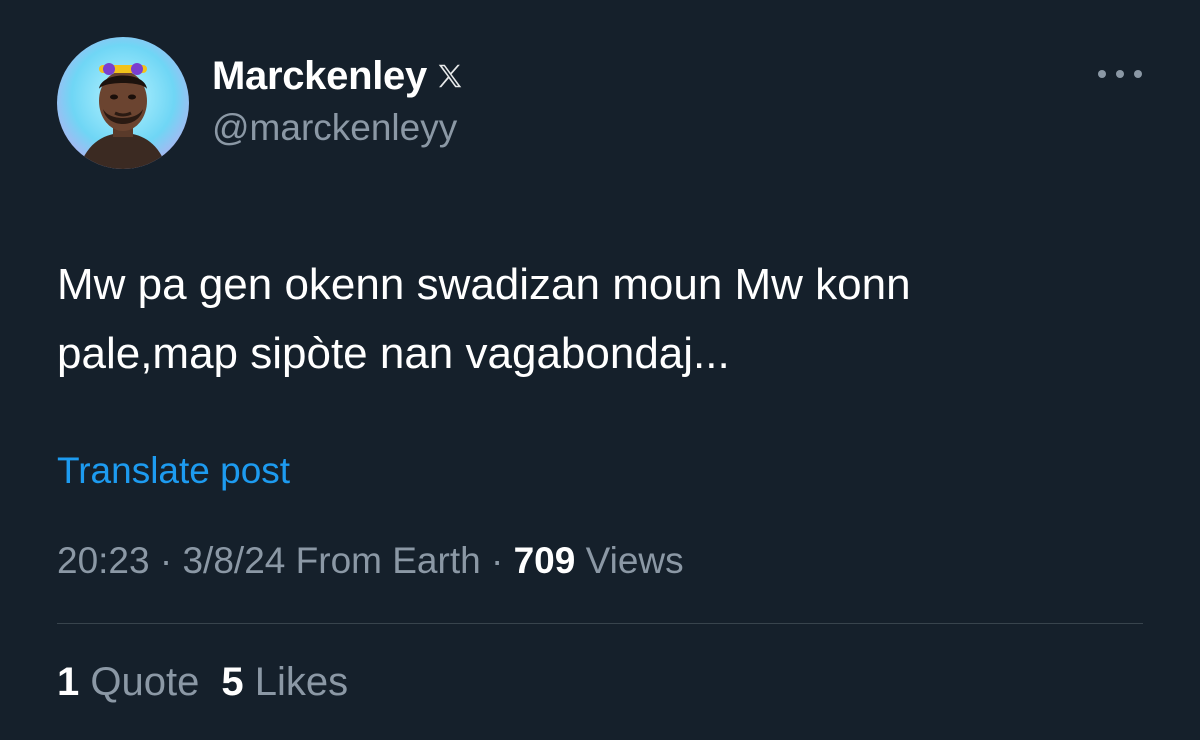  I want to click on x-logo-icon, so click(450, 76).